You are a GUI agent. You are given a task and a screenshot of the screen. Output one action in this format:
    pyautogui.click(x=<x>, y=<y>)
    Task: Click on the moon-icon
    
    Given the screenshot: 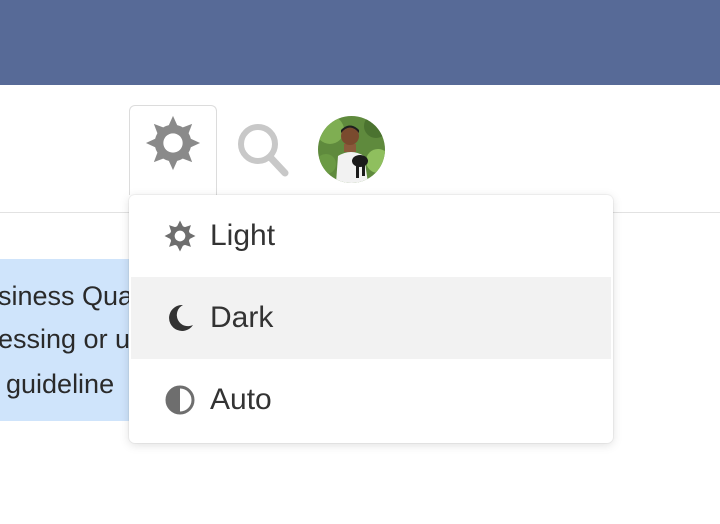 What is the action you would take?
    pyautogui.click(x=180, y=318)
    